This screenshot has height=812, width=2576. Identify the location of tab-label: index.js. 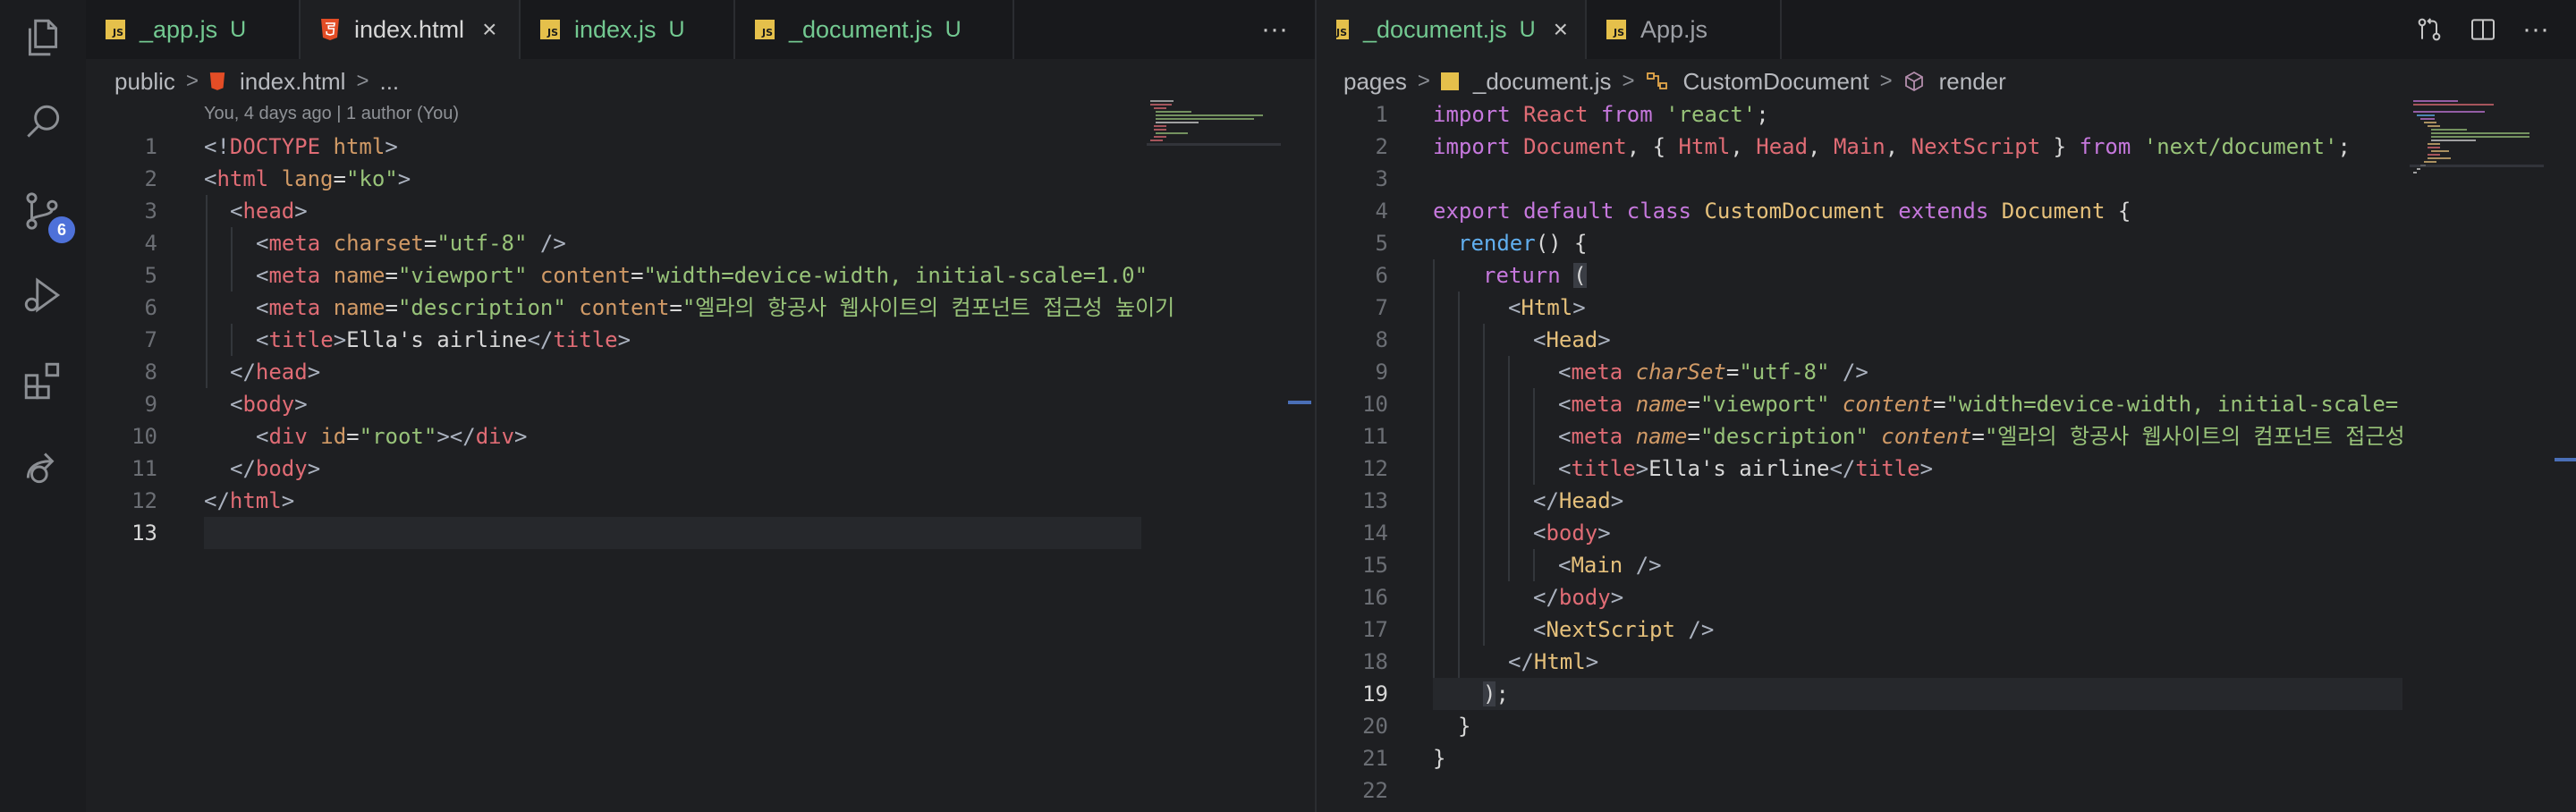
(615, 29).